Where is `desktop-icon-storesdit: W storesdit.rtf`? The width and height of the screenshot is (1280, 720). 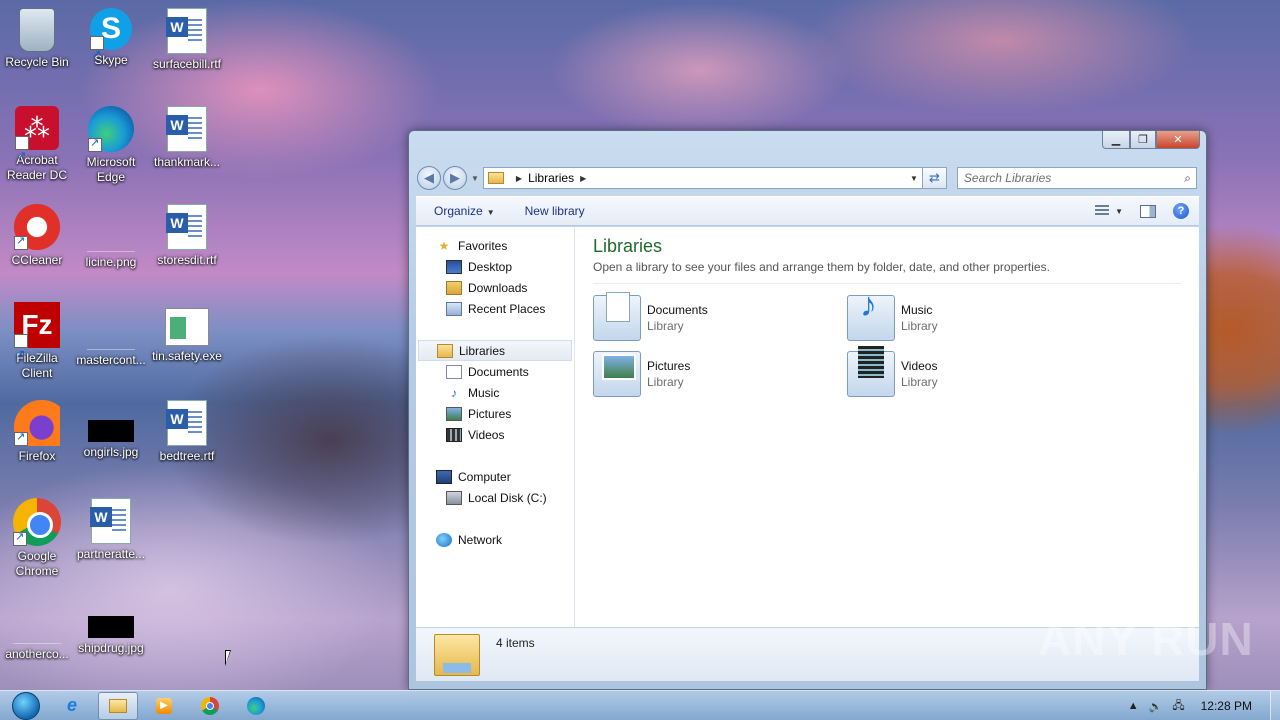 desktop-icon-storesdit: W storesdit.rtf is located at coordinates (187, 236).